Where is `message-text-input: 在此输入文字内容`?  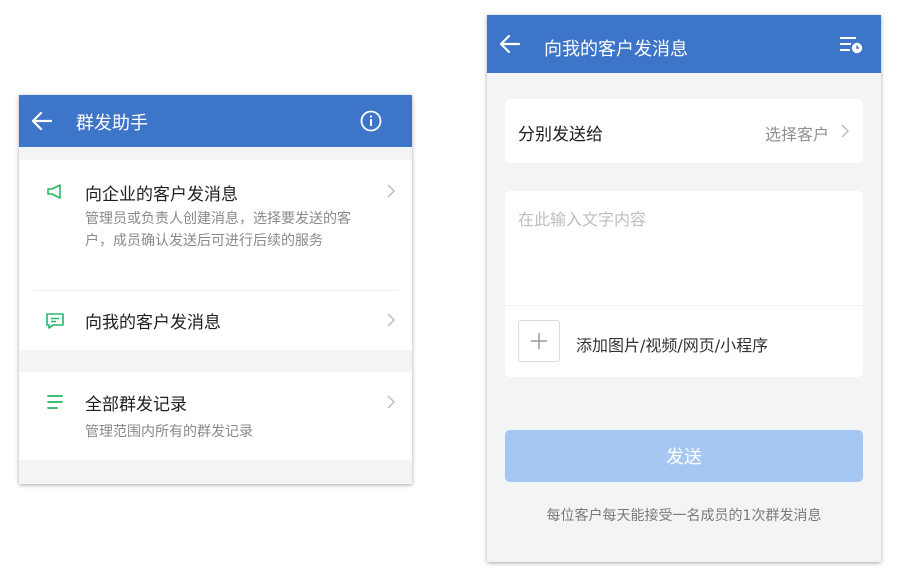 message-text-input: 在此输入文字内容 is located at coordinates (582, 218).